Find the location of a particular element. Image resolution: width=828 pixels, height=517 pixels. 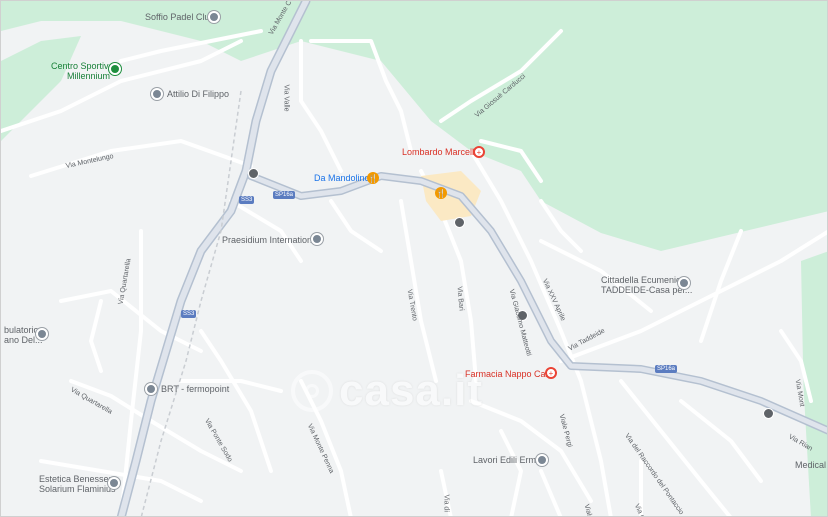

poi-label-medical: Medical is located at coordinates (810, 465).